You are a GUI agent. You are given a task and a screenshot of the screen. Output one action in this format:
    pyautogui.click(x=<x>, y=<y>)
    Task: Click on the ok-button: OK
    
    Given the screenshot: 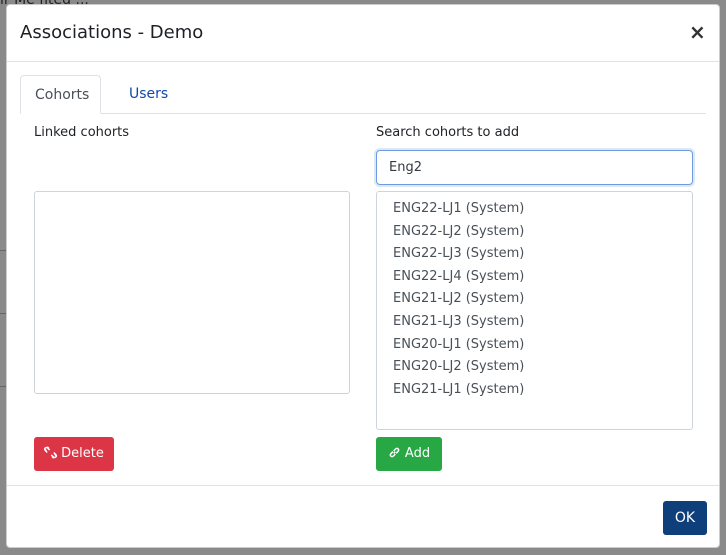 What is the action you would take?
    pyautogui.click(x=685, y=518)
    